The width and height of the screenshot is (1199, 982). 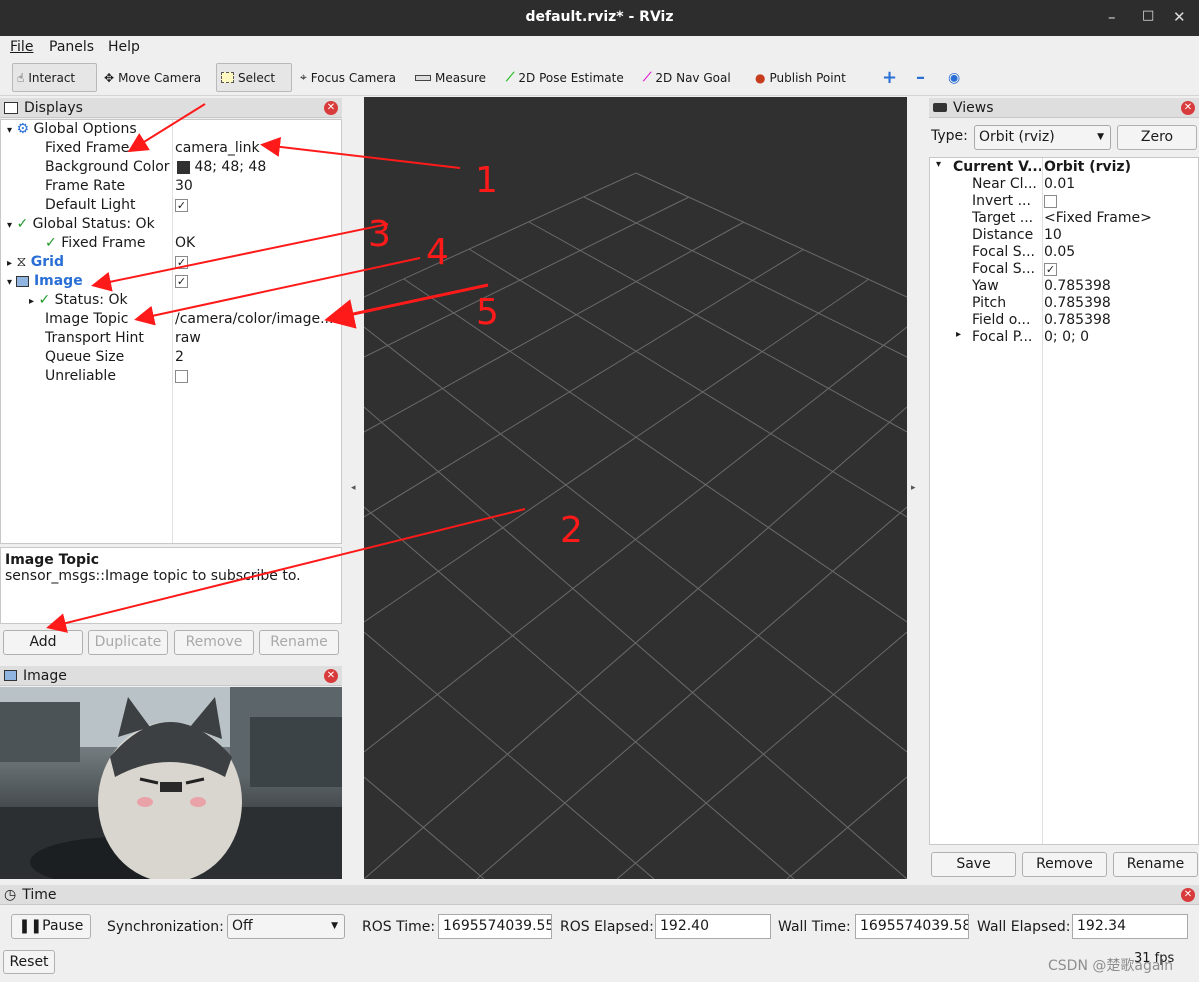 I want to click on default-light-checkbox: ✓, so click(x=181, y=206).